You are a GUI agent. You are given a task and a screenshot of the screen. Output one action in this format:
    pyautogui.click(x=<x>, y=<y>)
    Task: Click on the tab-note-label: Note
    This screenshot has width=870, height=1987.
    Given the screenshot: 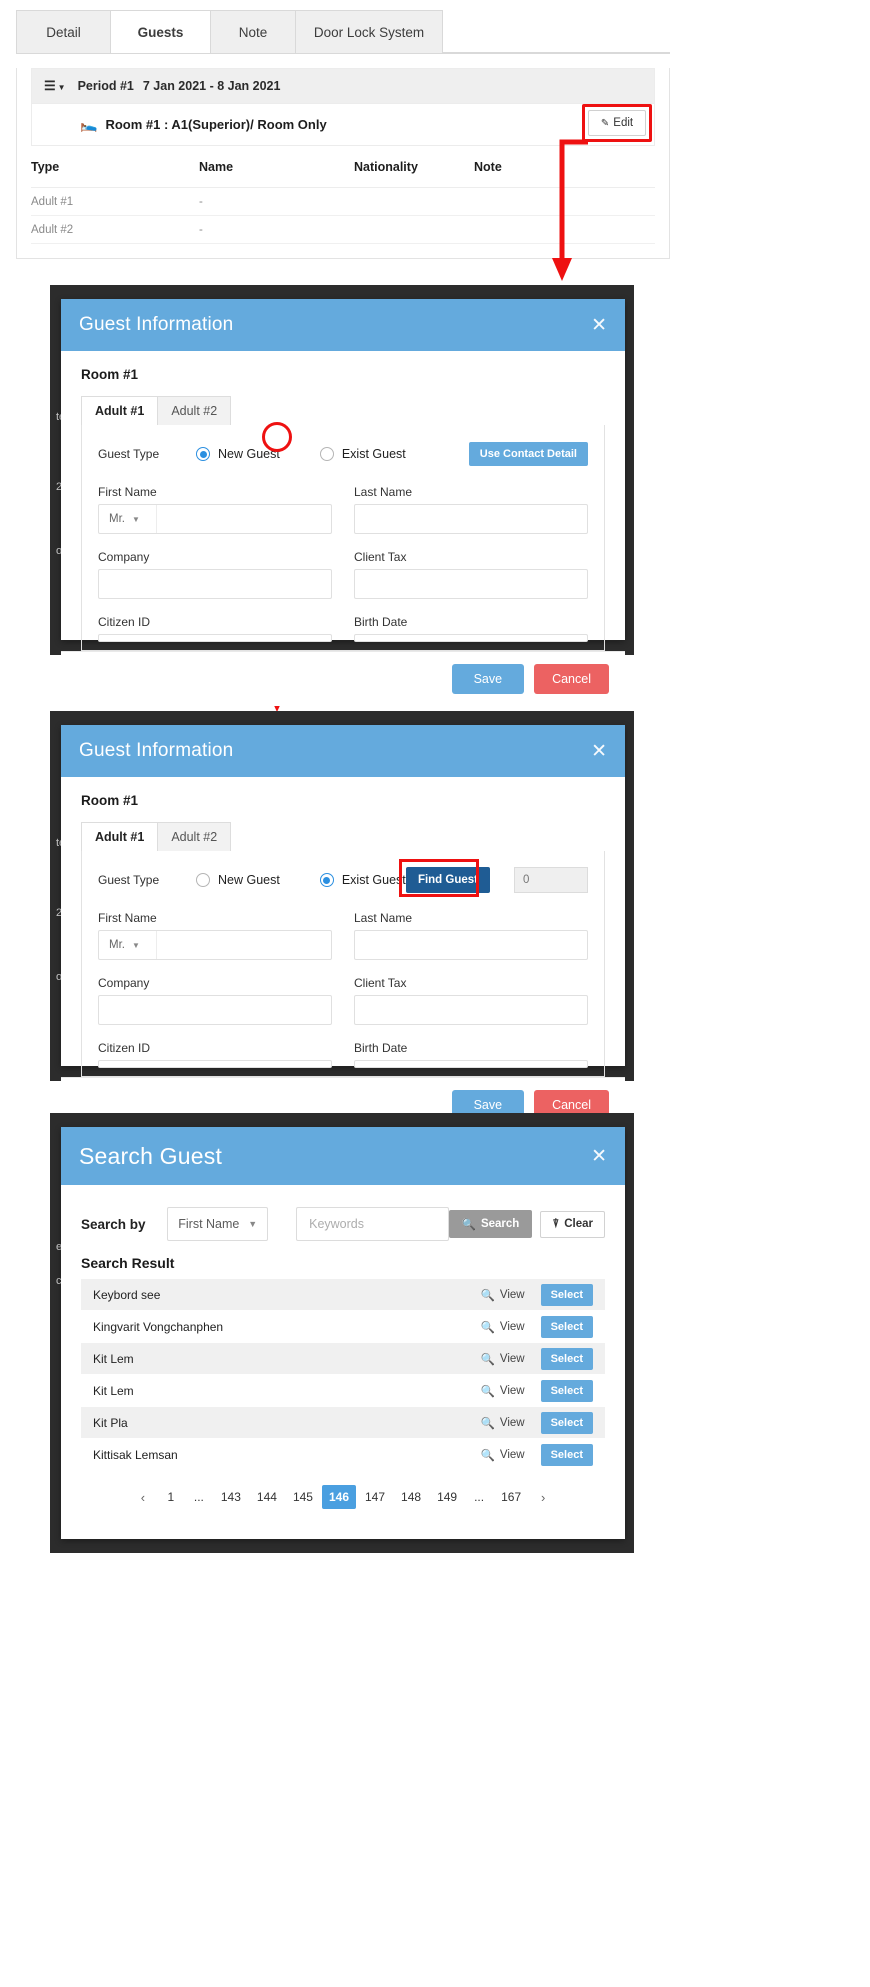 What is the action you would take?
    pyautogui.click(x=253, y=32)
    